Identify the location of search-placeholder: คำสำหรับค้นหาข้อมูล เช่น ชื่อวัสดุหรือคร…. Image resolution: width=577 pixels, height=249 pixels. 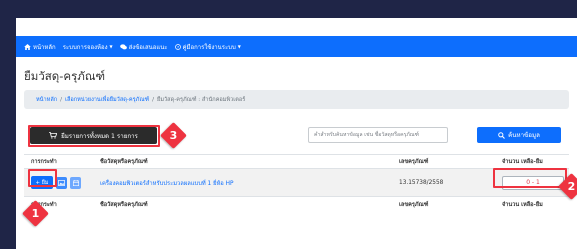
(366, 135).